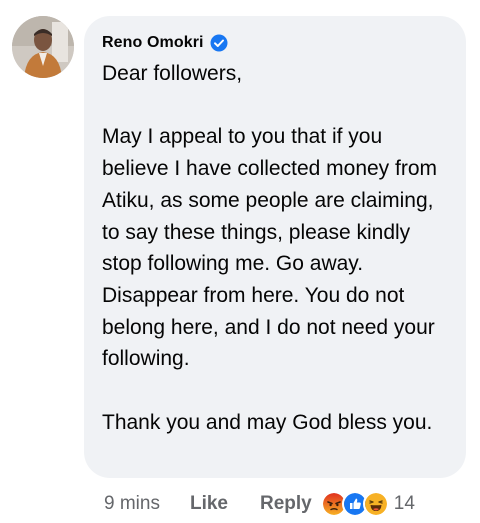 The image size is (480, 523). What do you see at coordinates (132, 504) in the screenshot?
I see `timestamp: 9 mins` at bounding box center [132, 504].